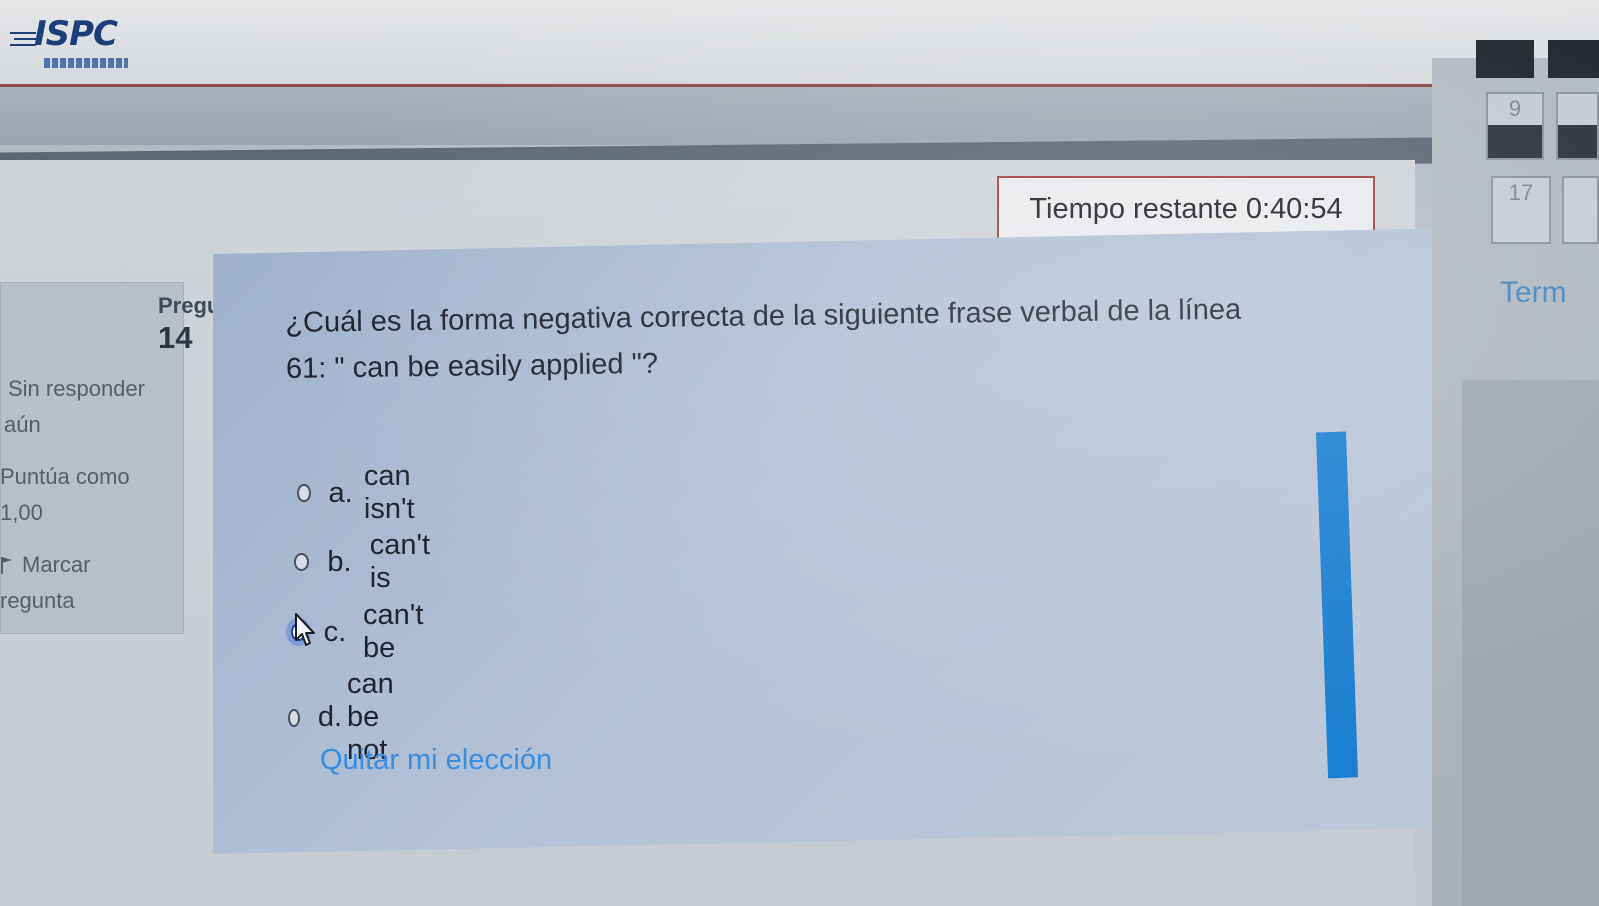  Describe the element at coordinates (735, 116) in the screenshot. I see `navigation-bar` at that location.